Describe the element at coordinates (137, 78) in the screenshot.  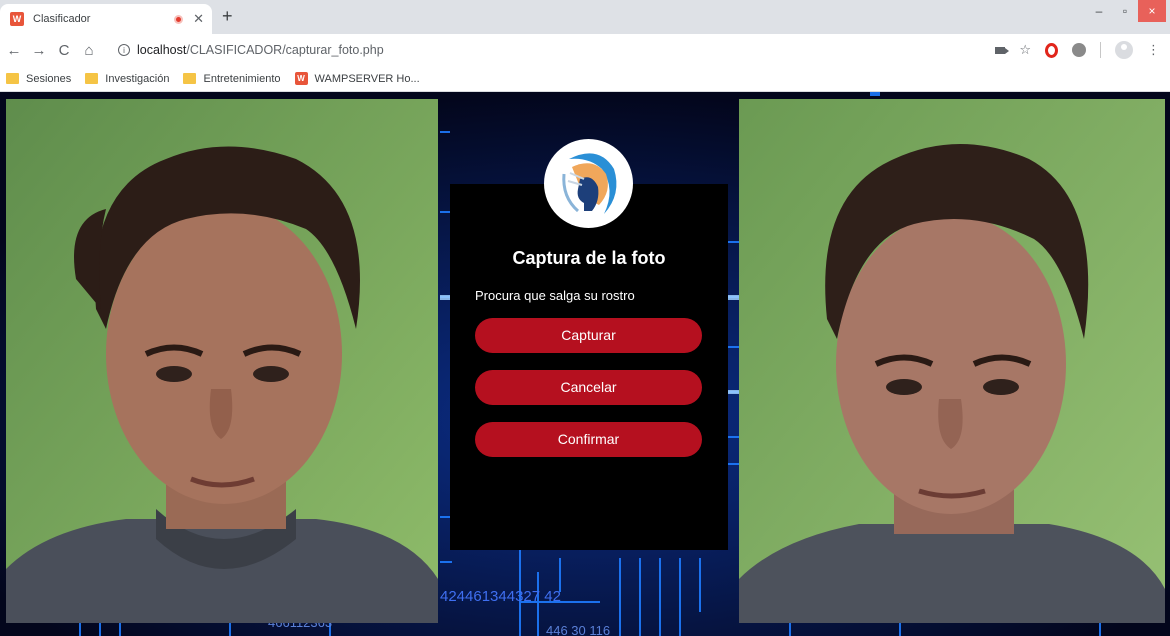
I see `bookmark-label: Investigación` at that location.